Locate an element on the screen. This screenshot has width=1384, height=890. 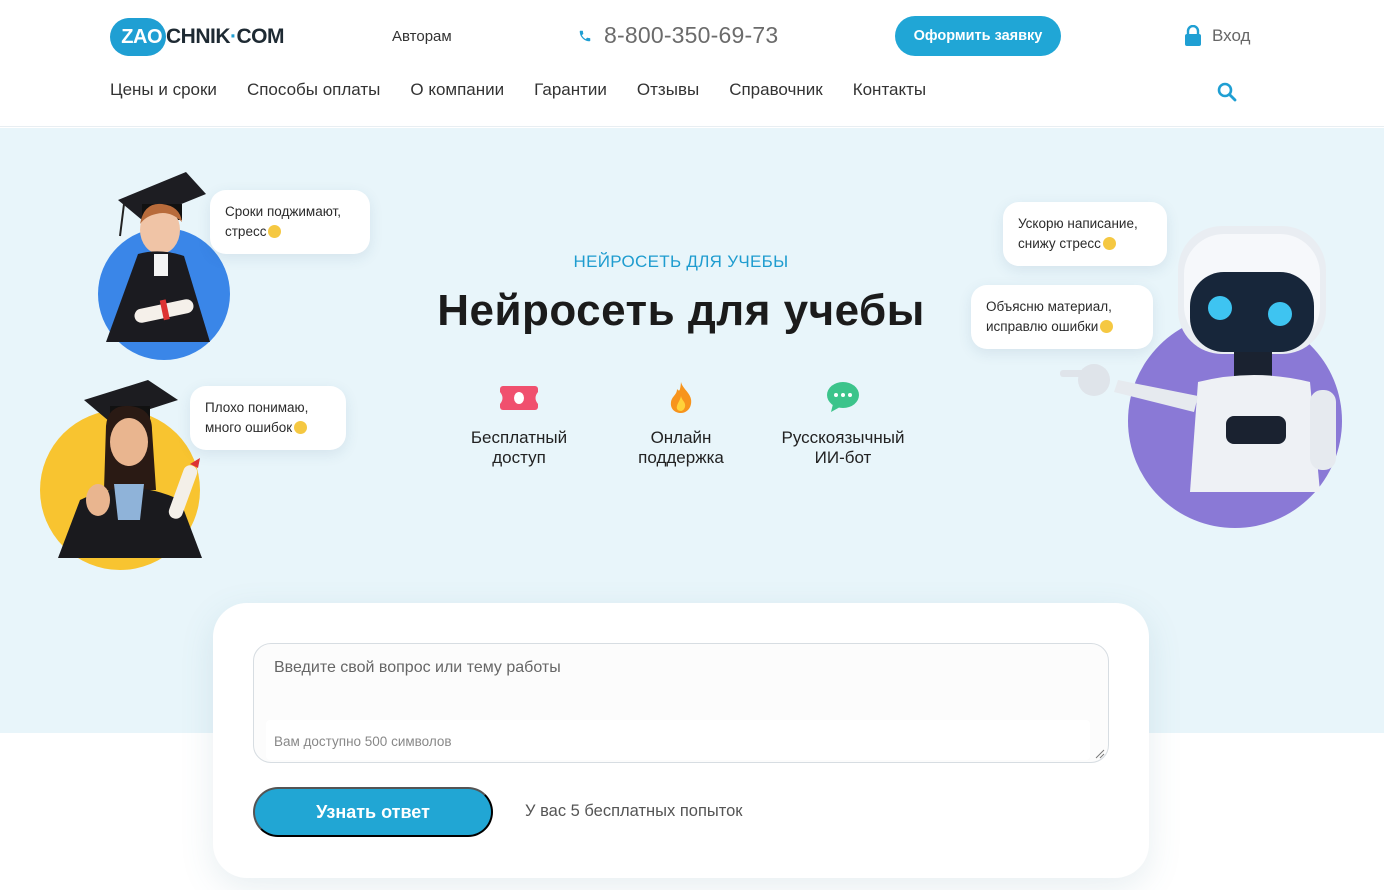
authors-link: Авторам is located at coordinates (422, 36).